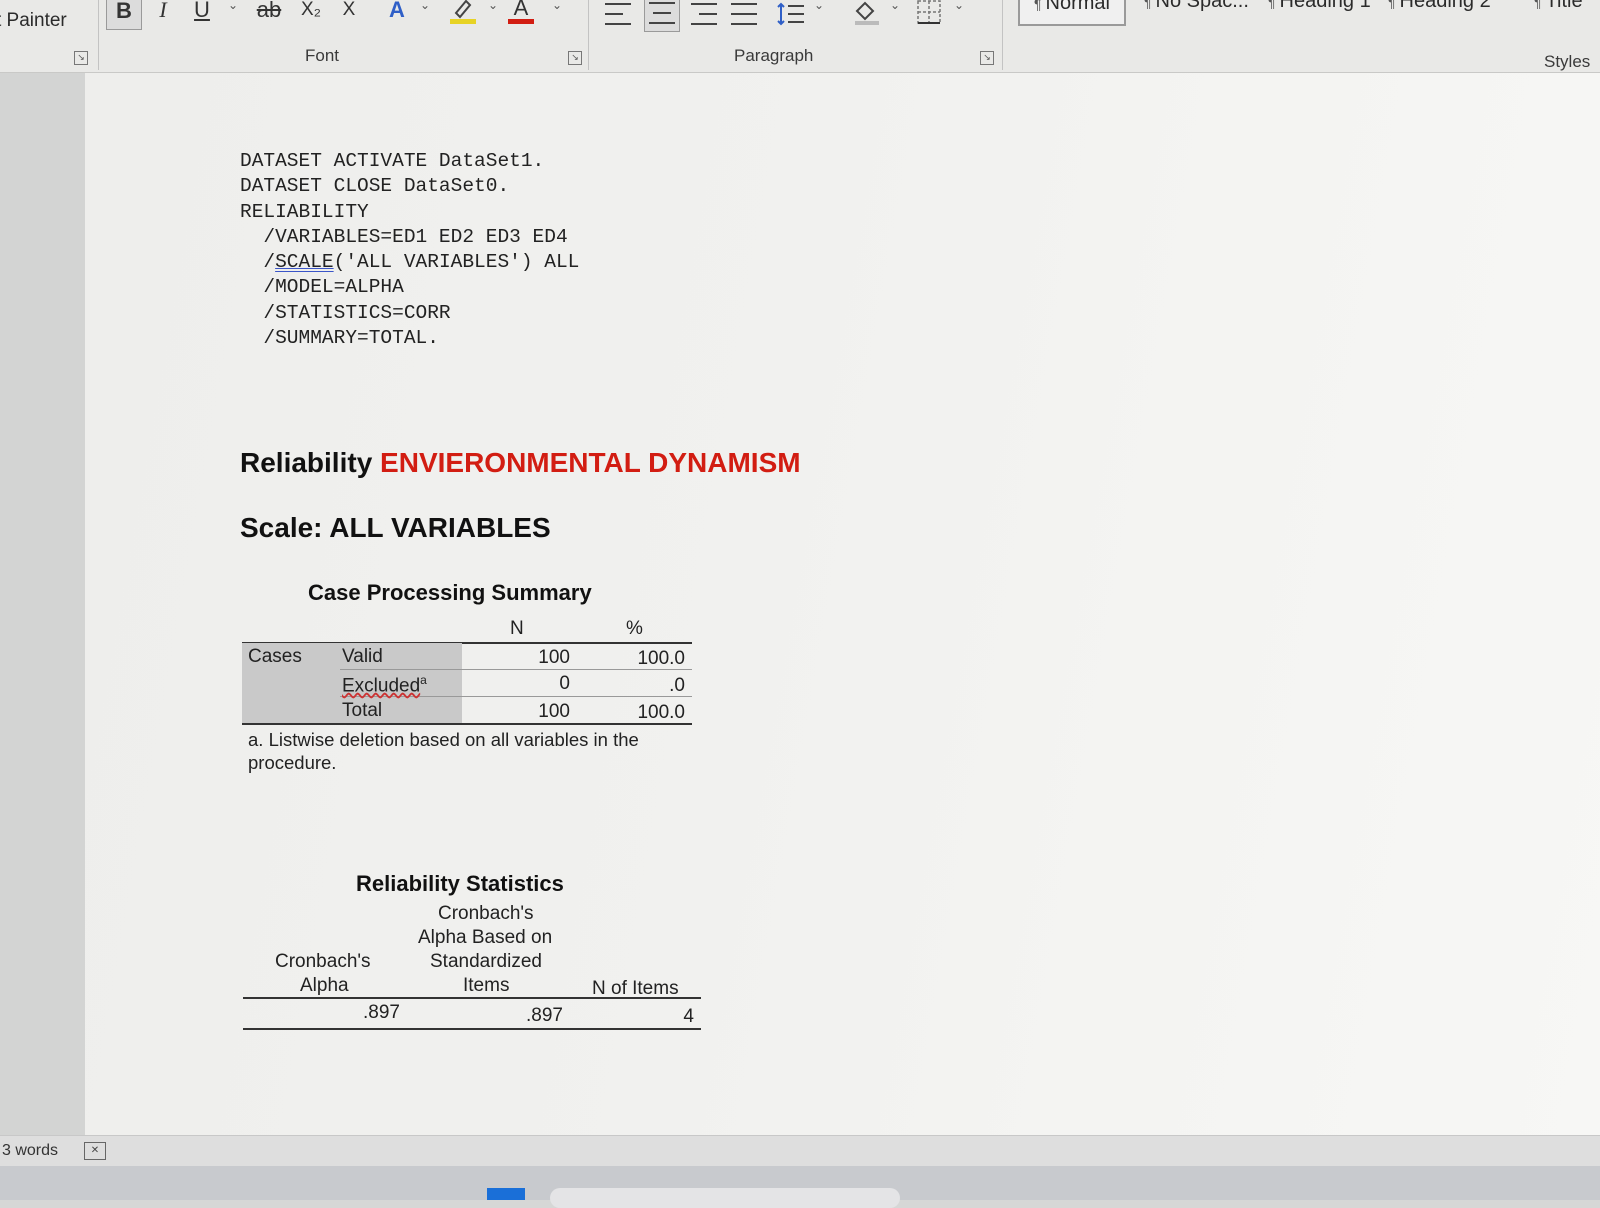 This screenshot has width=1600, height=1208. I want to click on clipboard-launcher-icon: ↘, so click(81, 58).